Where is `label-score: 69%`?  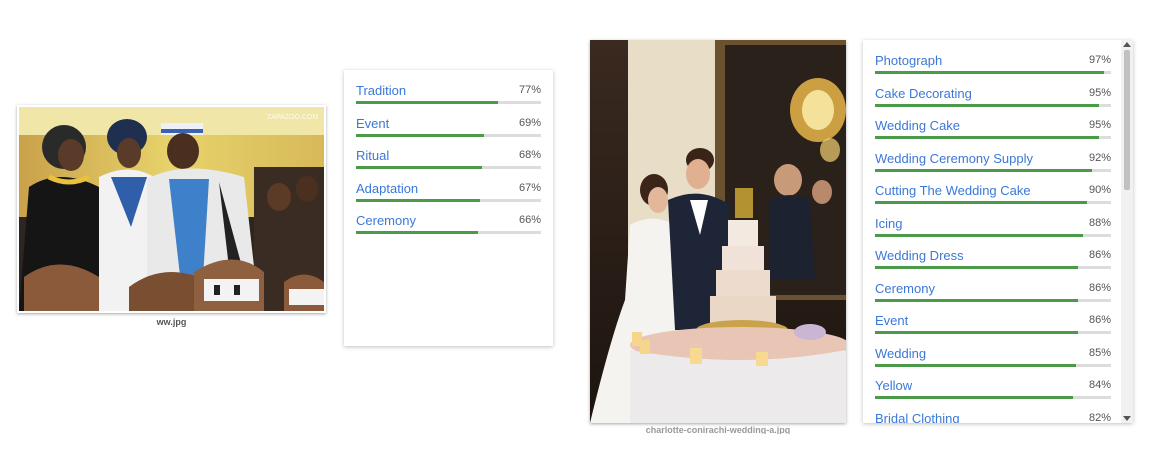 label-score: 69% is located at coordinates (529, 122).